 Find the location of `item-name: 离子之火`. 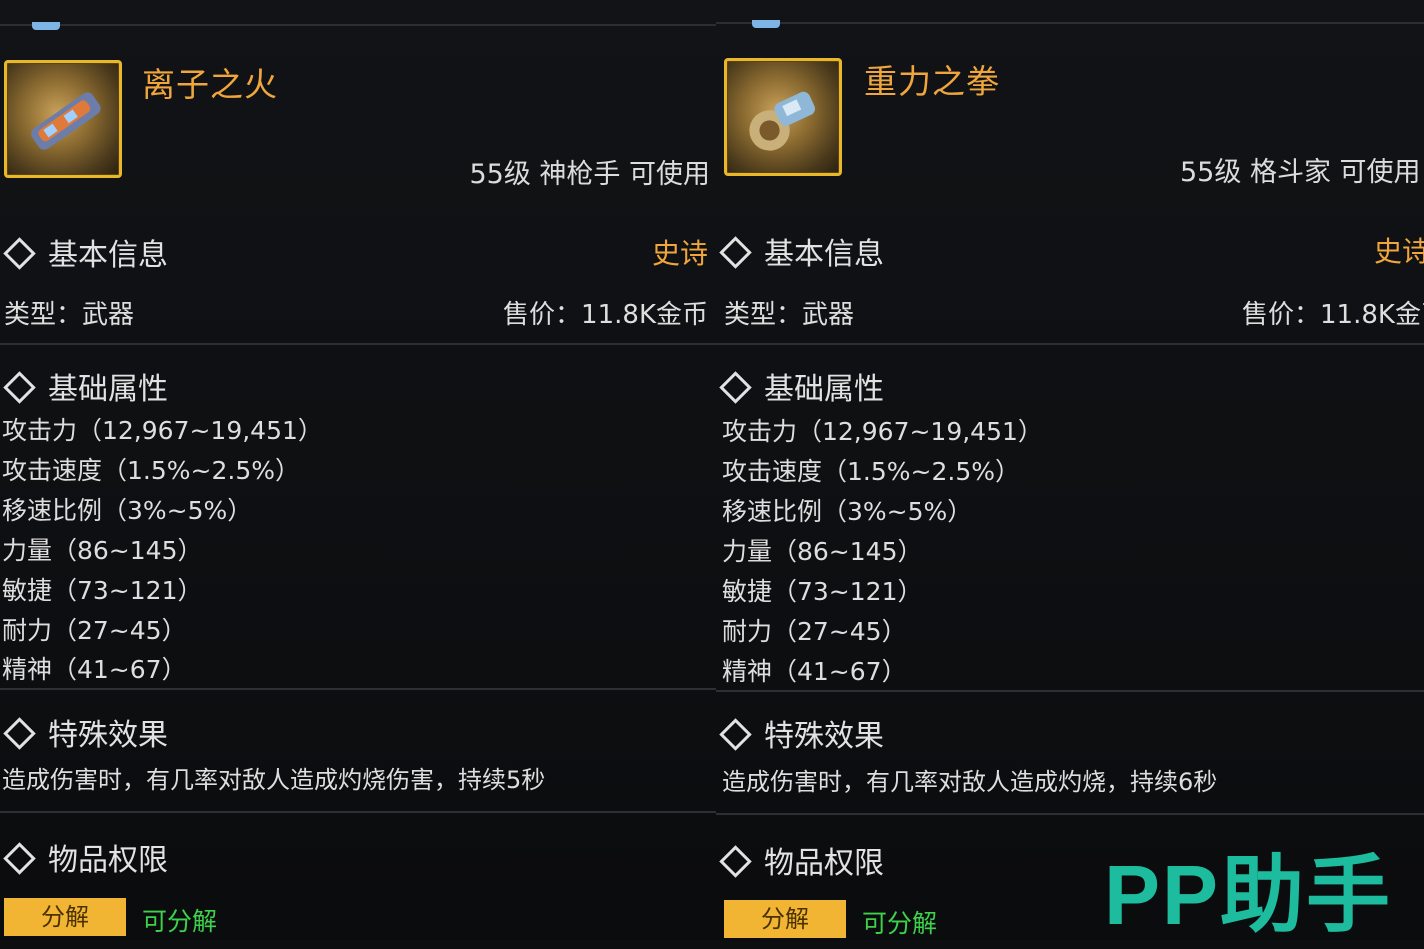

item-name: 离子之火 is located at coordinates (210, 84).